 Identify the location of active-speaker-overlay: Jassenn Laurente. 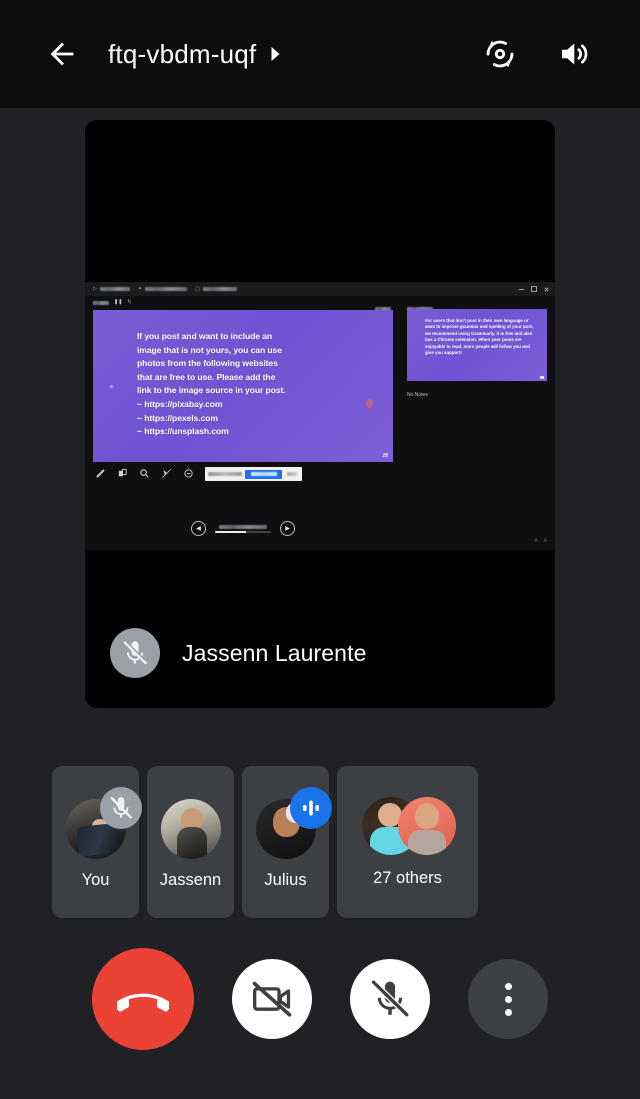
(320, 653).